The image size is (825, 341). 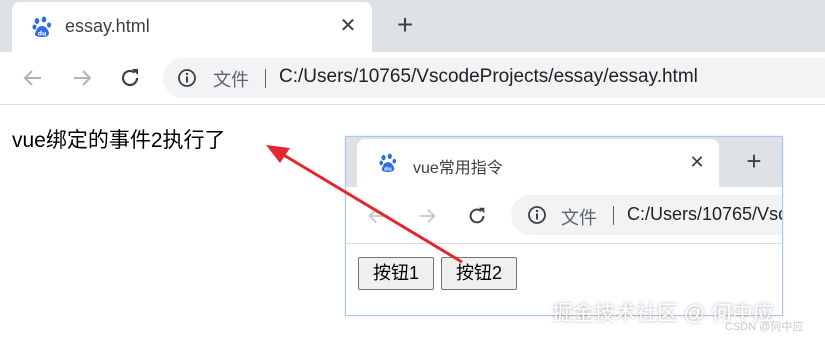 What do you see at coordinates (119, 140) in the screenshot?
I see `event-message: vue绑定的事件2执行了` at bounding box center [119, 140].